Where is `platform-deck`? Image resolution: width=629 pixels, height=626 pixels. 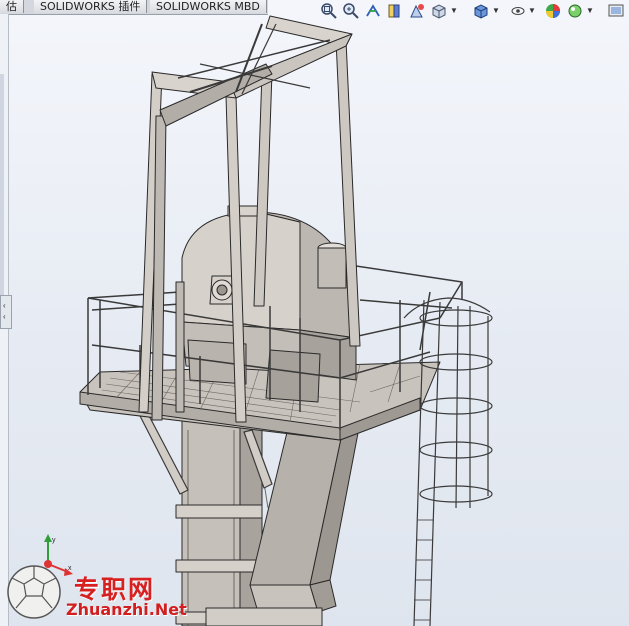
platform-deck is located at coordinates (260, 401).